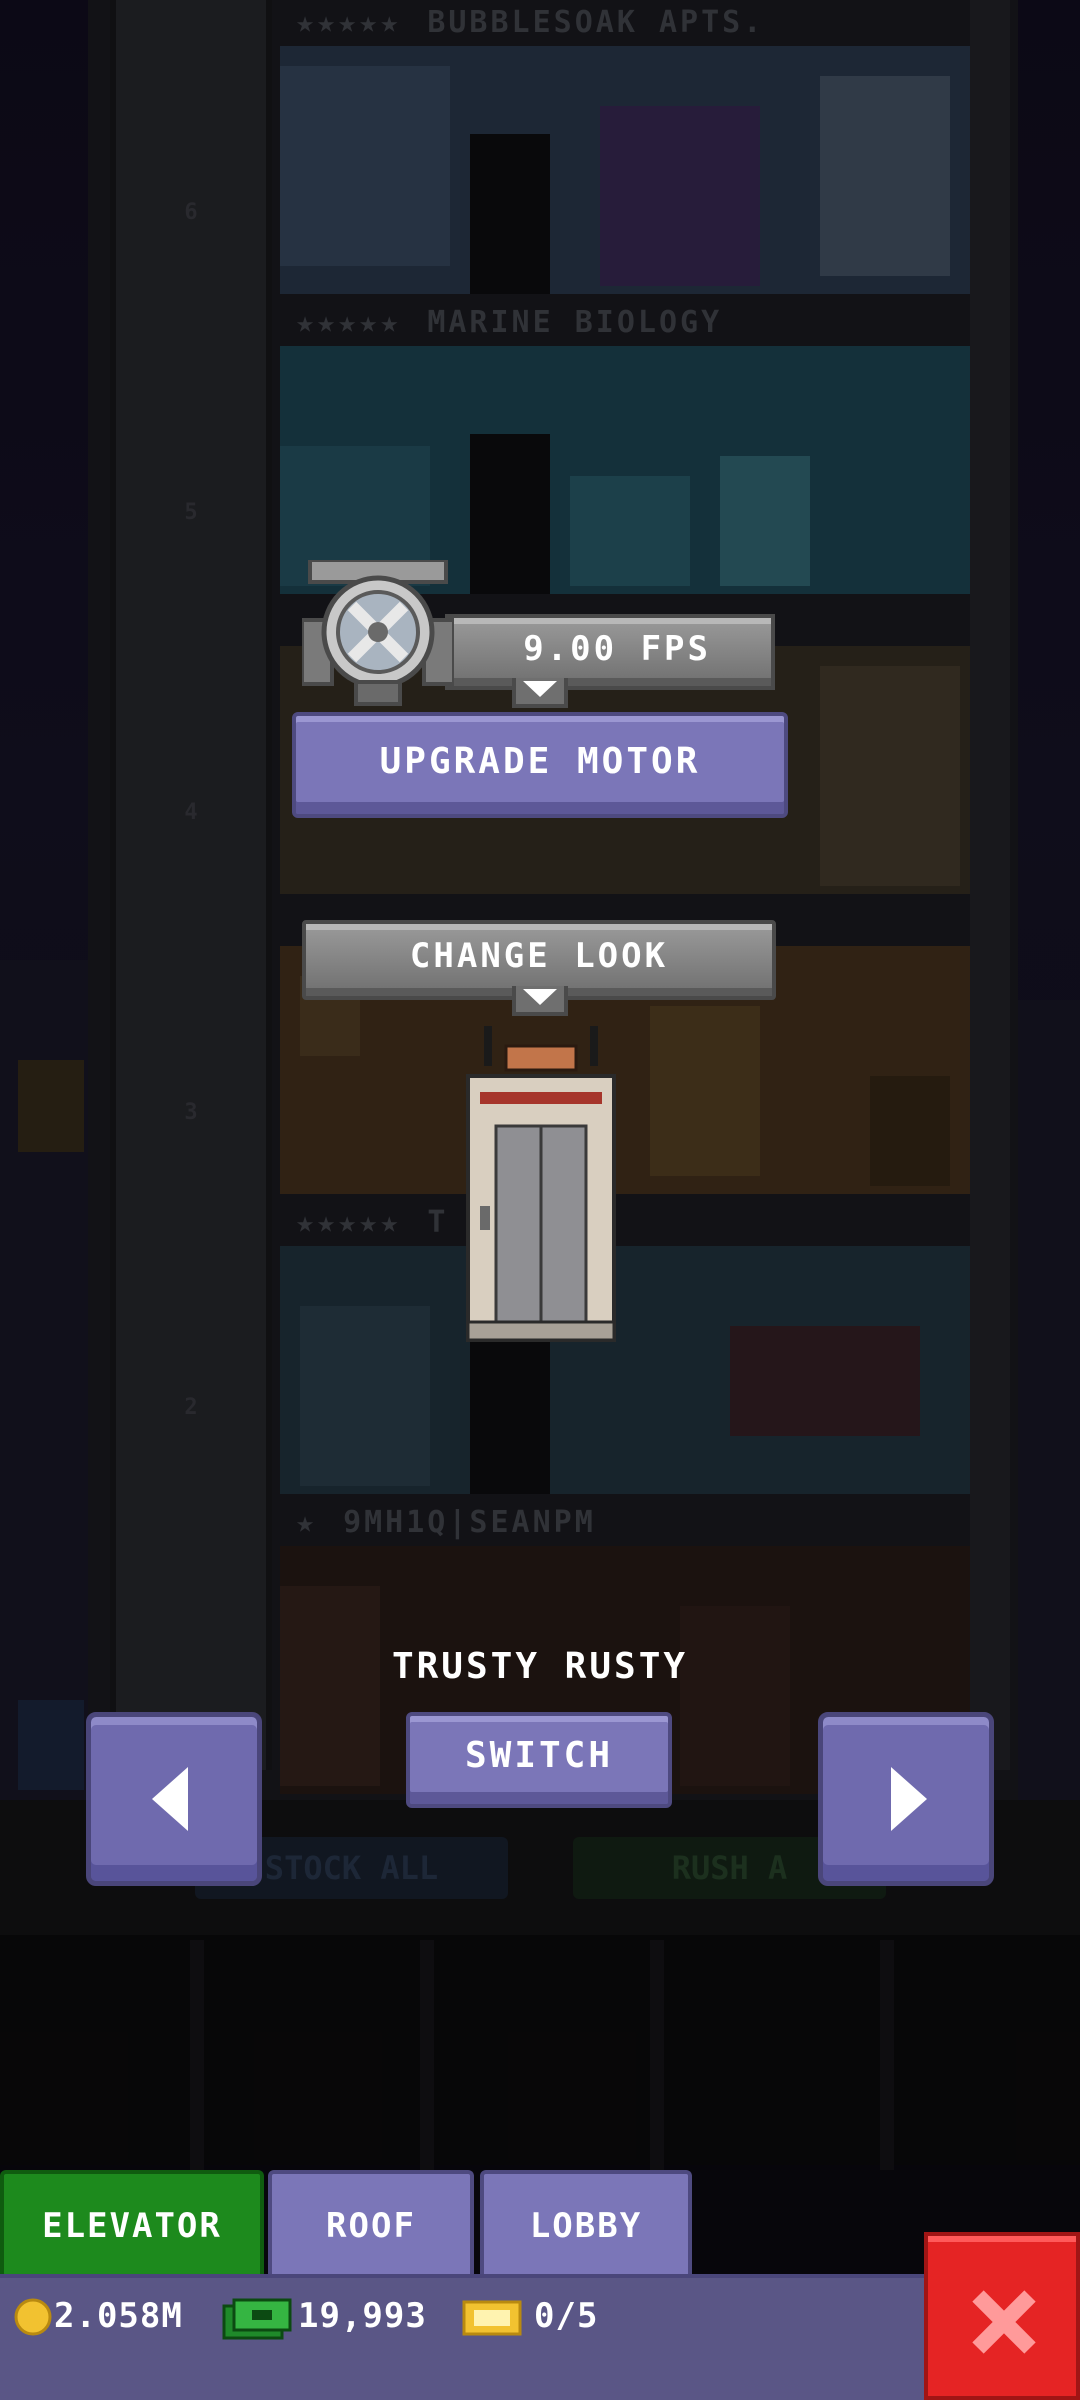  I want to click on previous-skin-button, so click(174, 1799).